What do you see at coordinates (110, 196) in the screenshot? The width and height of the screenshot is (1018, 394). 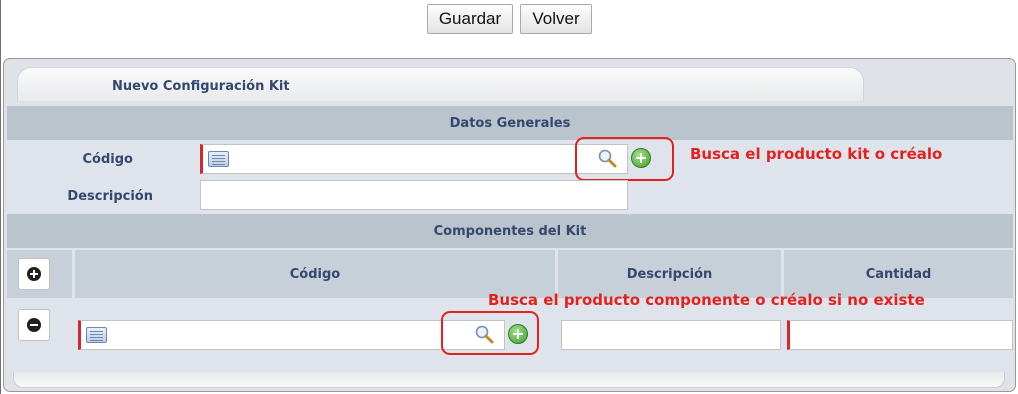 I see `descripcion-label: Descripción` at bounding box center [110, 196].